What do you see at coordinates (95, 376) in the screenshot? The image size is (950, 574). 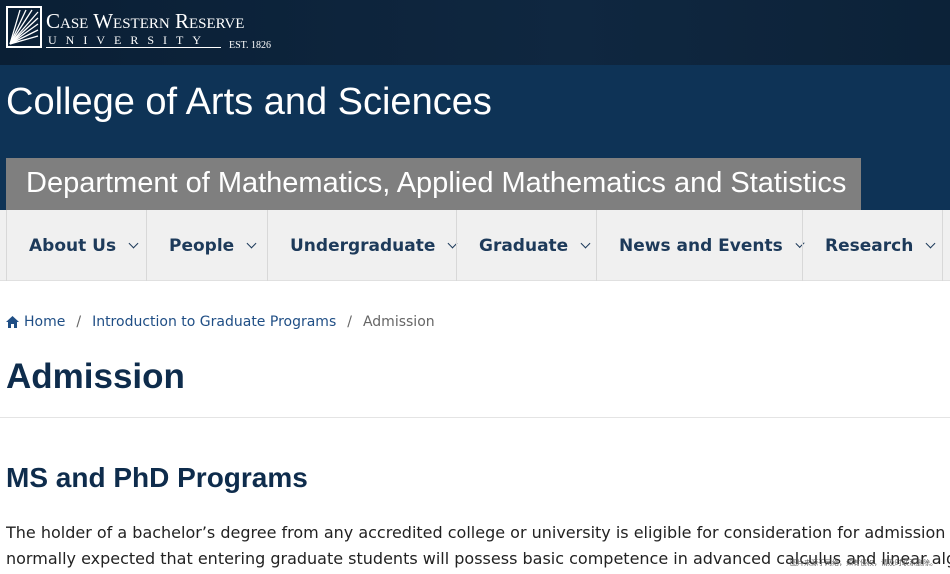 I see `page-title: Admission` at bounding box center [95, 376].